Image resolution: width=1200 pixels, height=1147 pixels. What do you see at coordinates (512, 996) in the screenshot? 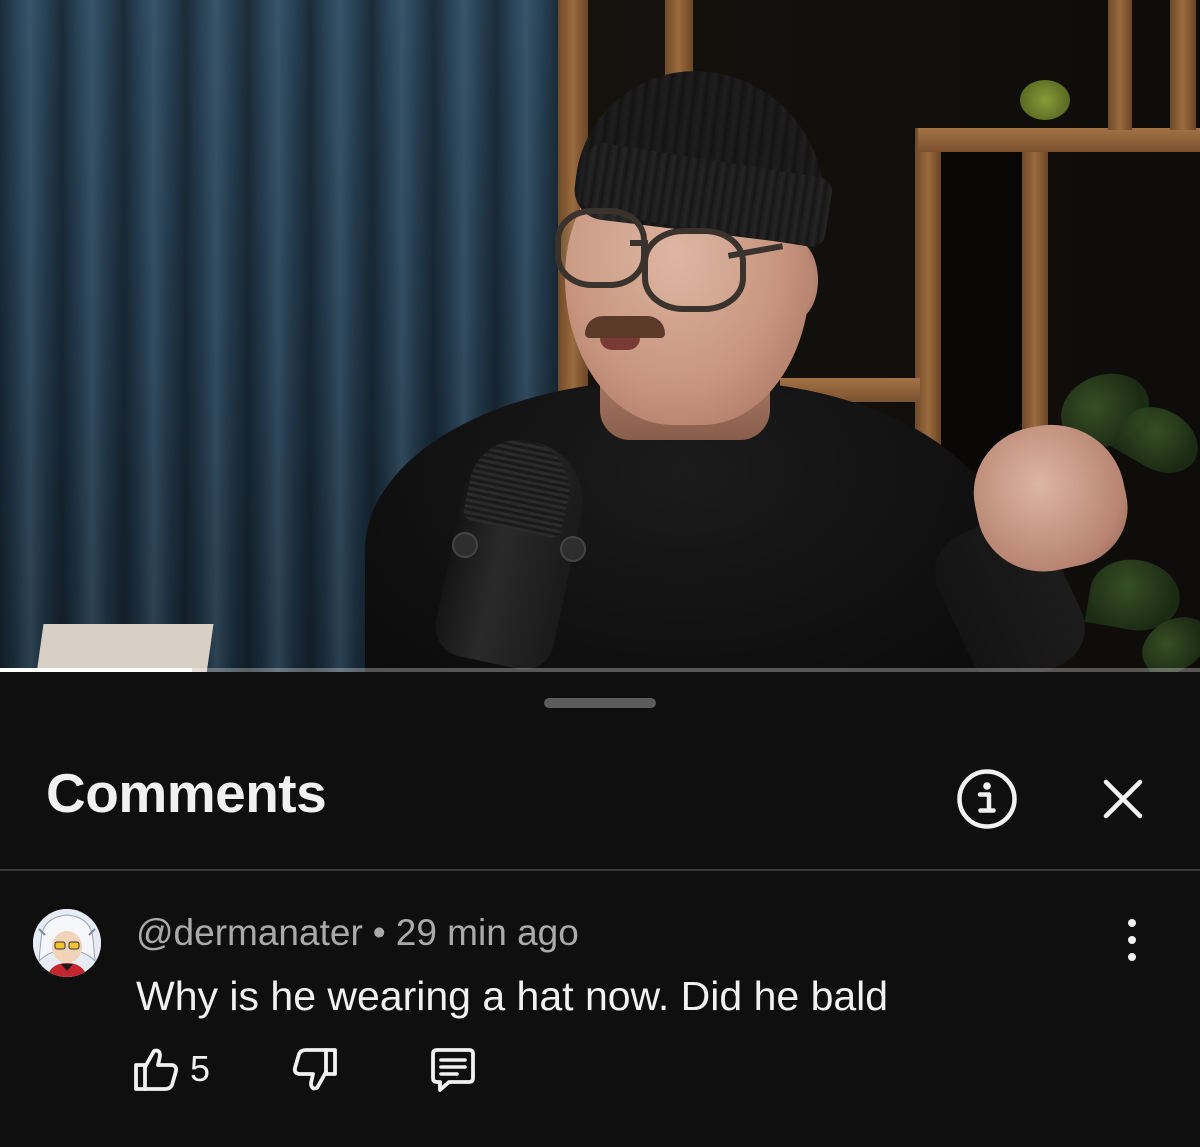
I see `comment-text: Why is he wearing a hat now. Did he bald` at bounding box center [512, 996].